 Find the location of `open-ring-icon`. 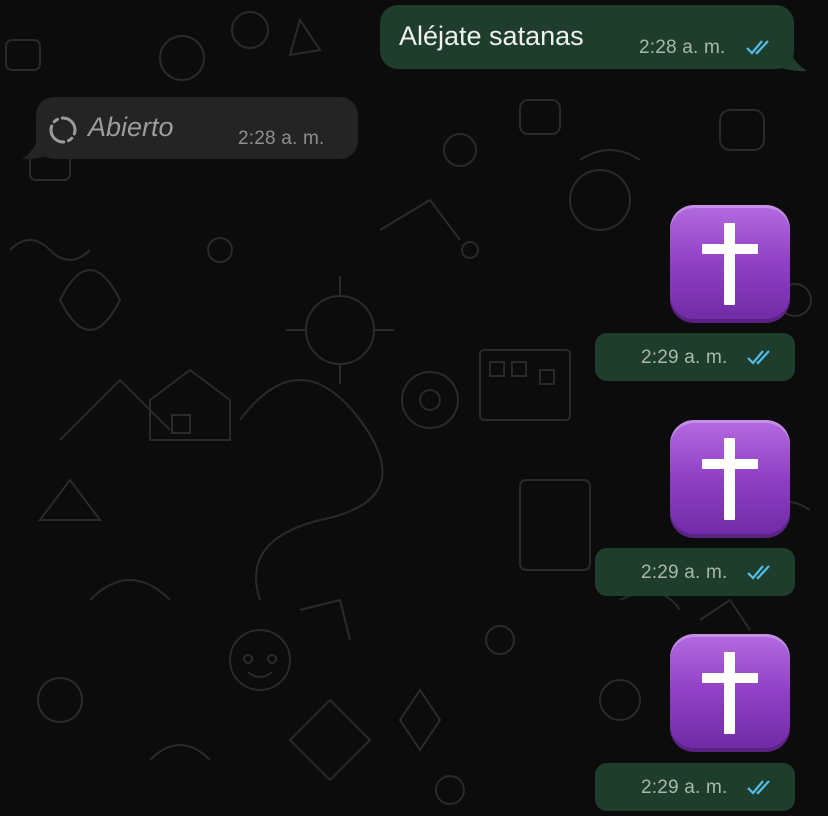

open-ring-icon is located at coordinates (63, 130).